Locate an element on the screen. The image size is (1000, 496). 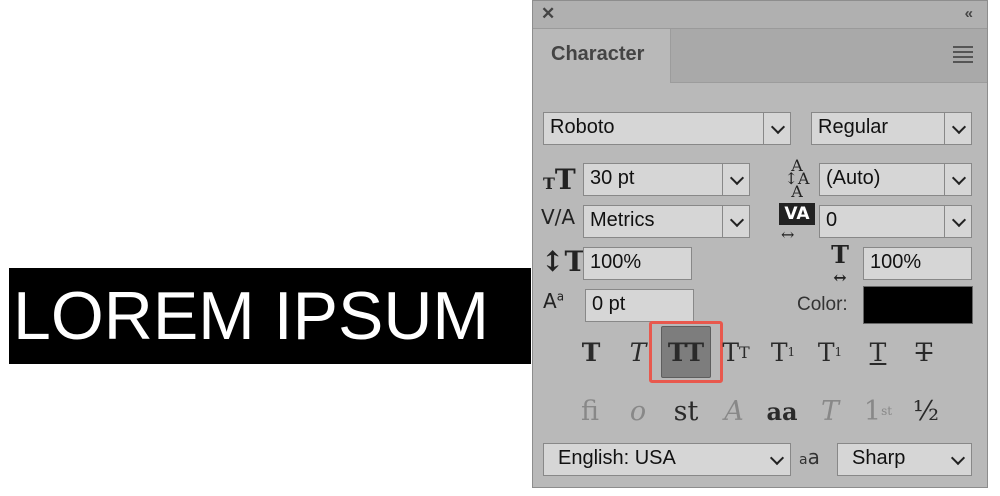
canvas-selected-text: LOREM IPSUM is located at coordinates (270, 316).